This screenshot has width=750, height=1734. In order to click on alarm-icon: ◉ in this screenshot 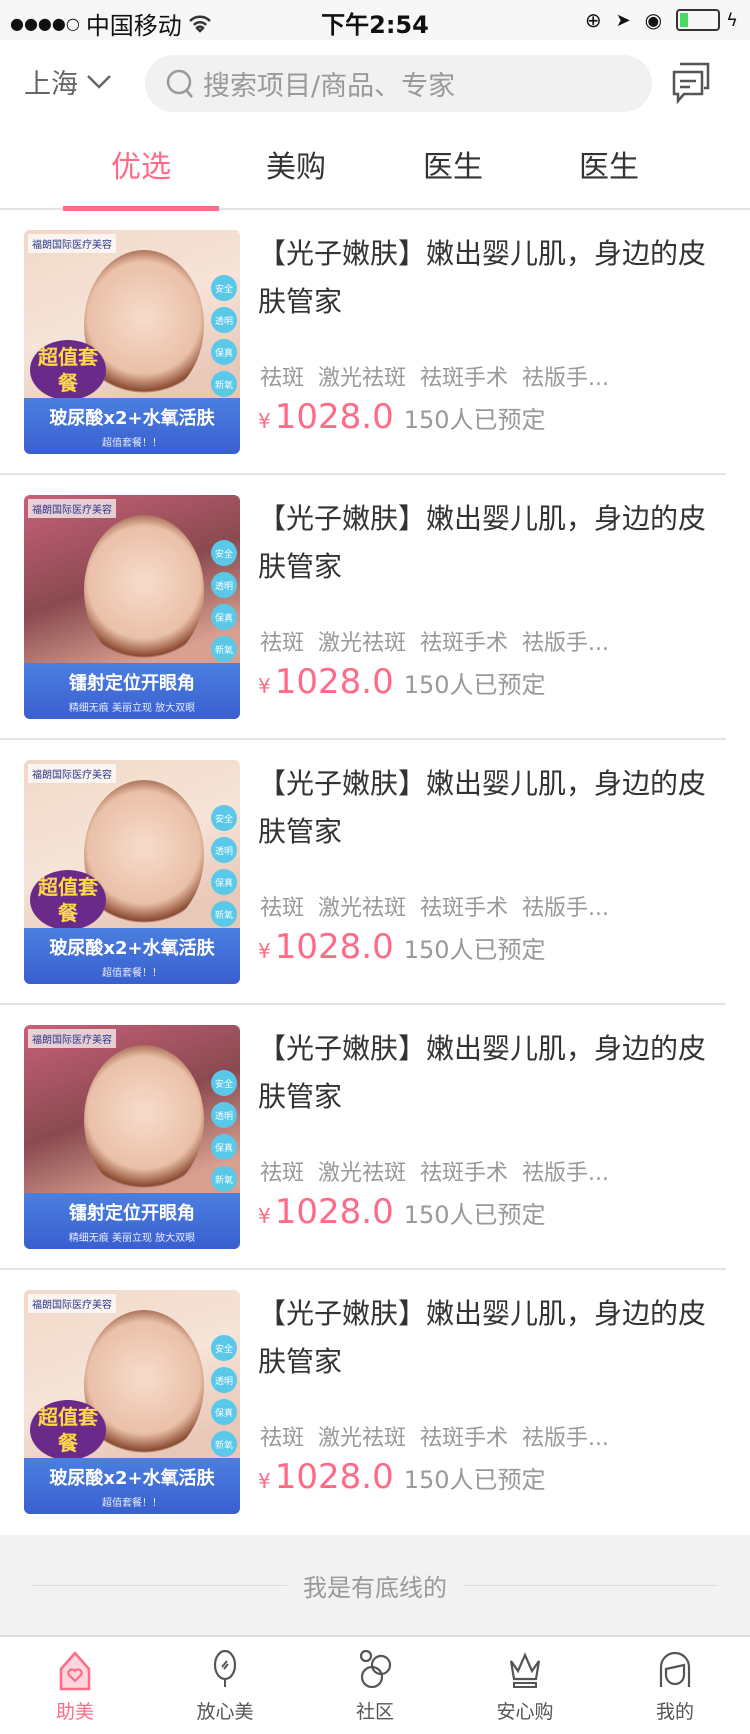, I will do `click(653, 20)`.